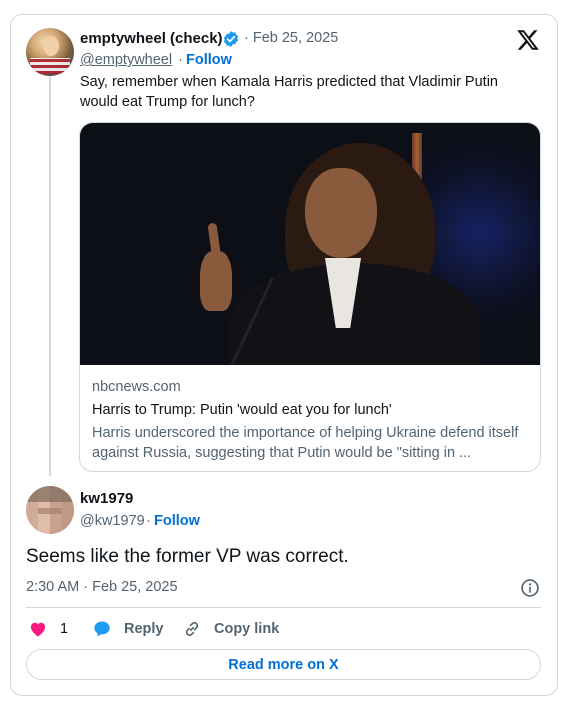 This screenshot has width=570, height=709. I want to click on reply-bubble-icon, so click(102, 629).